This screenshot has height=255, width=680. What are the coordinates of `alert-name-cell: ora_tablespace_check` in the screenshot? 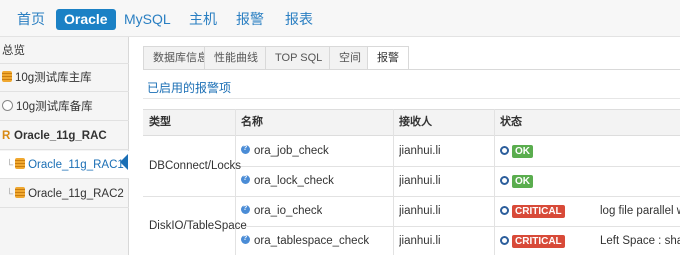 It's located at (305, 240).